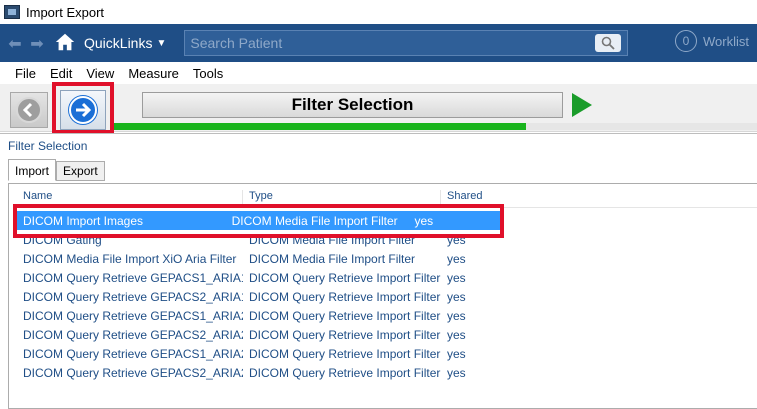  I want to click on highlight-selected-row, so click(258, 221).